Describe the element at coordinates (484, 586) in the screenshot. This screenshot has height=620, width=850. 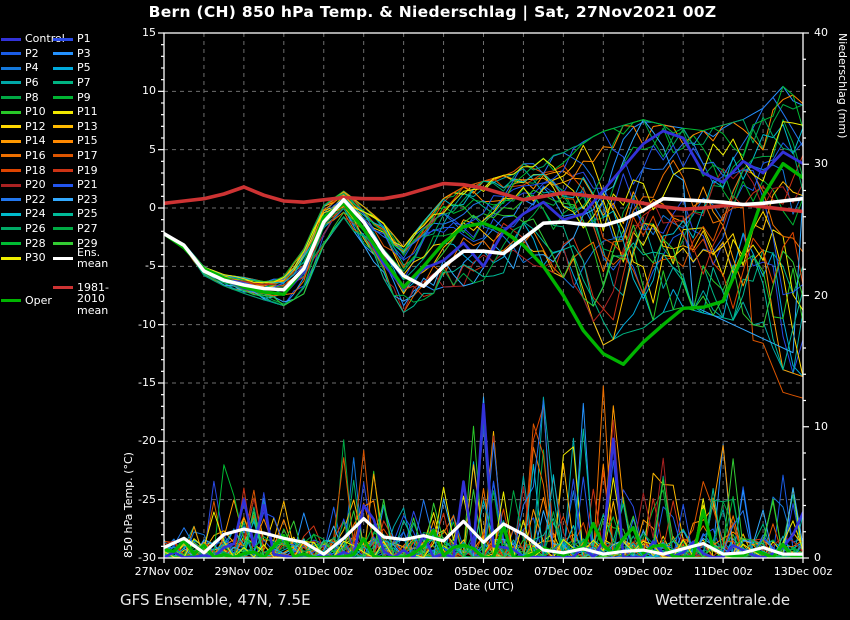
I see `x-axis-label: Date (UTC)` at that location.